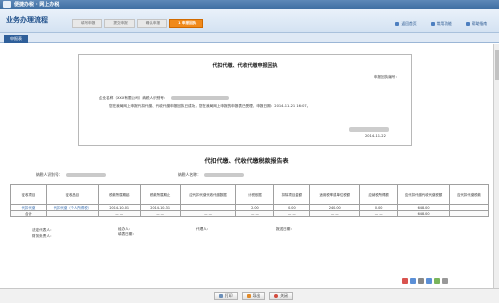  I want to click on export-icon, so click(248, 296).